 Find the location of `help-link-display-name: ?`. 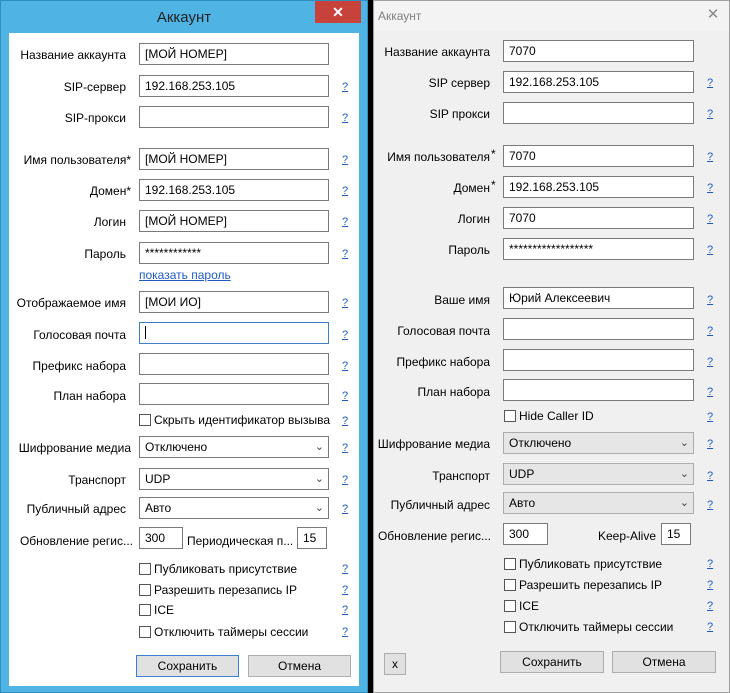

help-link-display-name: ? is located at coordinates (345, 303).